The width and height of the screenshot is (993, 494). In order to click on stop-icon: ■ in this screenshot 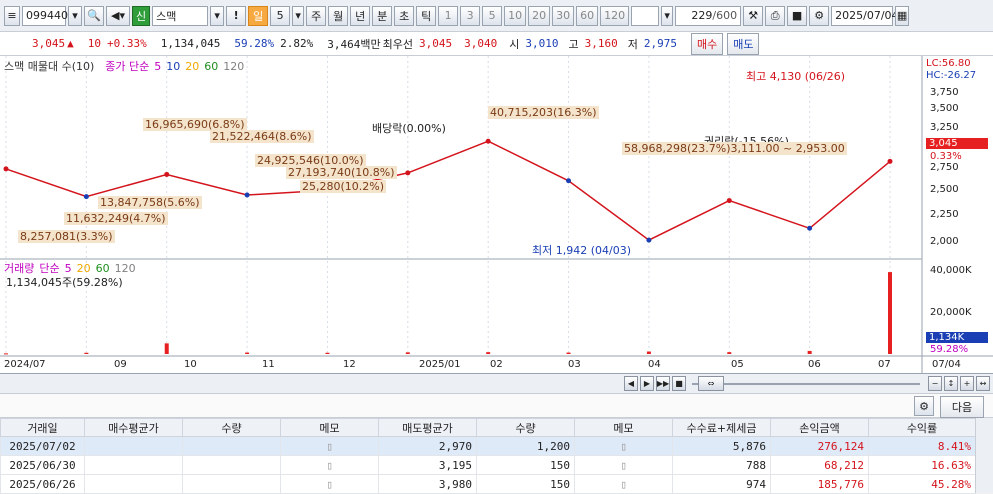, I will do `click(679, 383)`.